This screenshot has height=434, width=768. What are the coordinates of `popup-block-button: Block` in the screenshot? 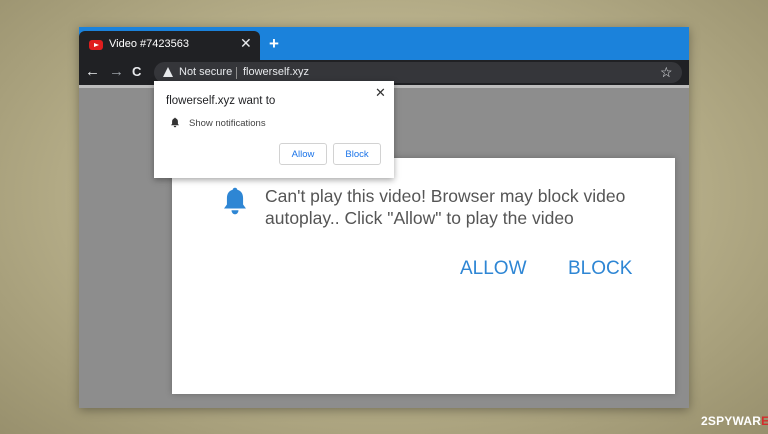 It's located at (357, 154).